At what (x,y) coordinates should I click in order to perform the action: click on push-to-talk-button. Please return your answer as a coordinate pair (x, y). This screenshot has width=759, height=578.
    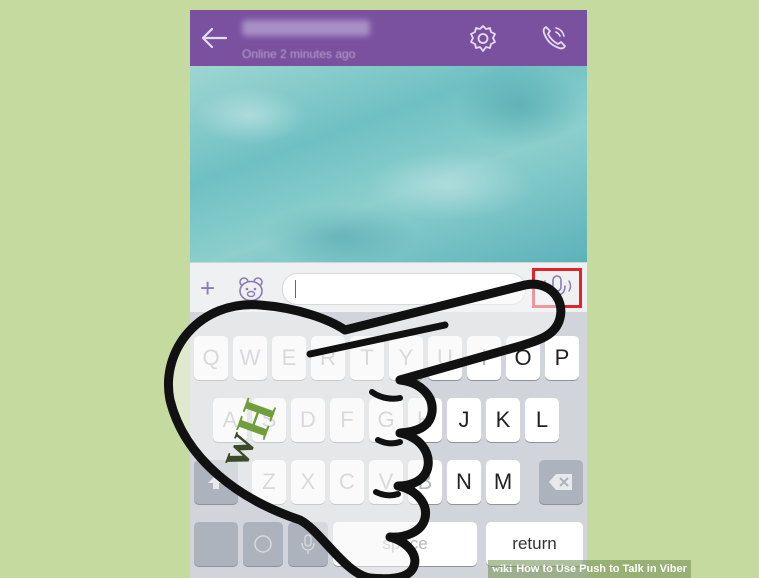
    Looking at the image, I should click on (557, 288).